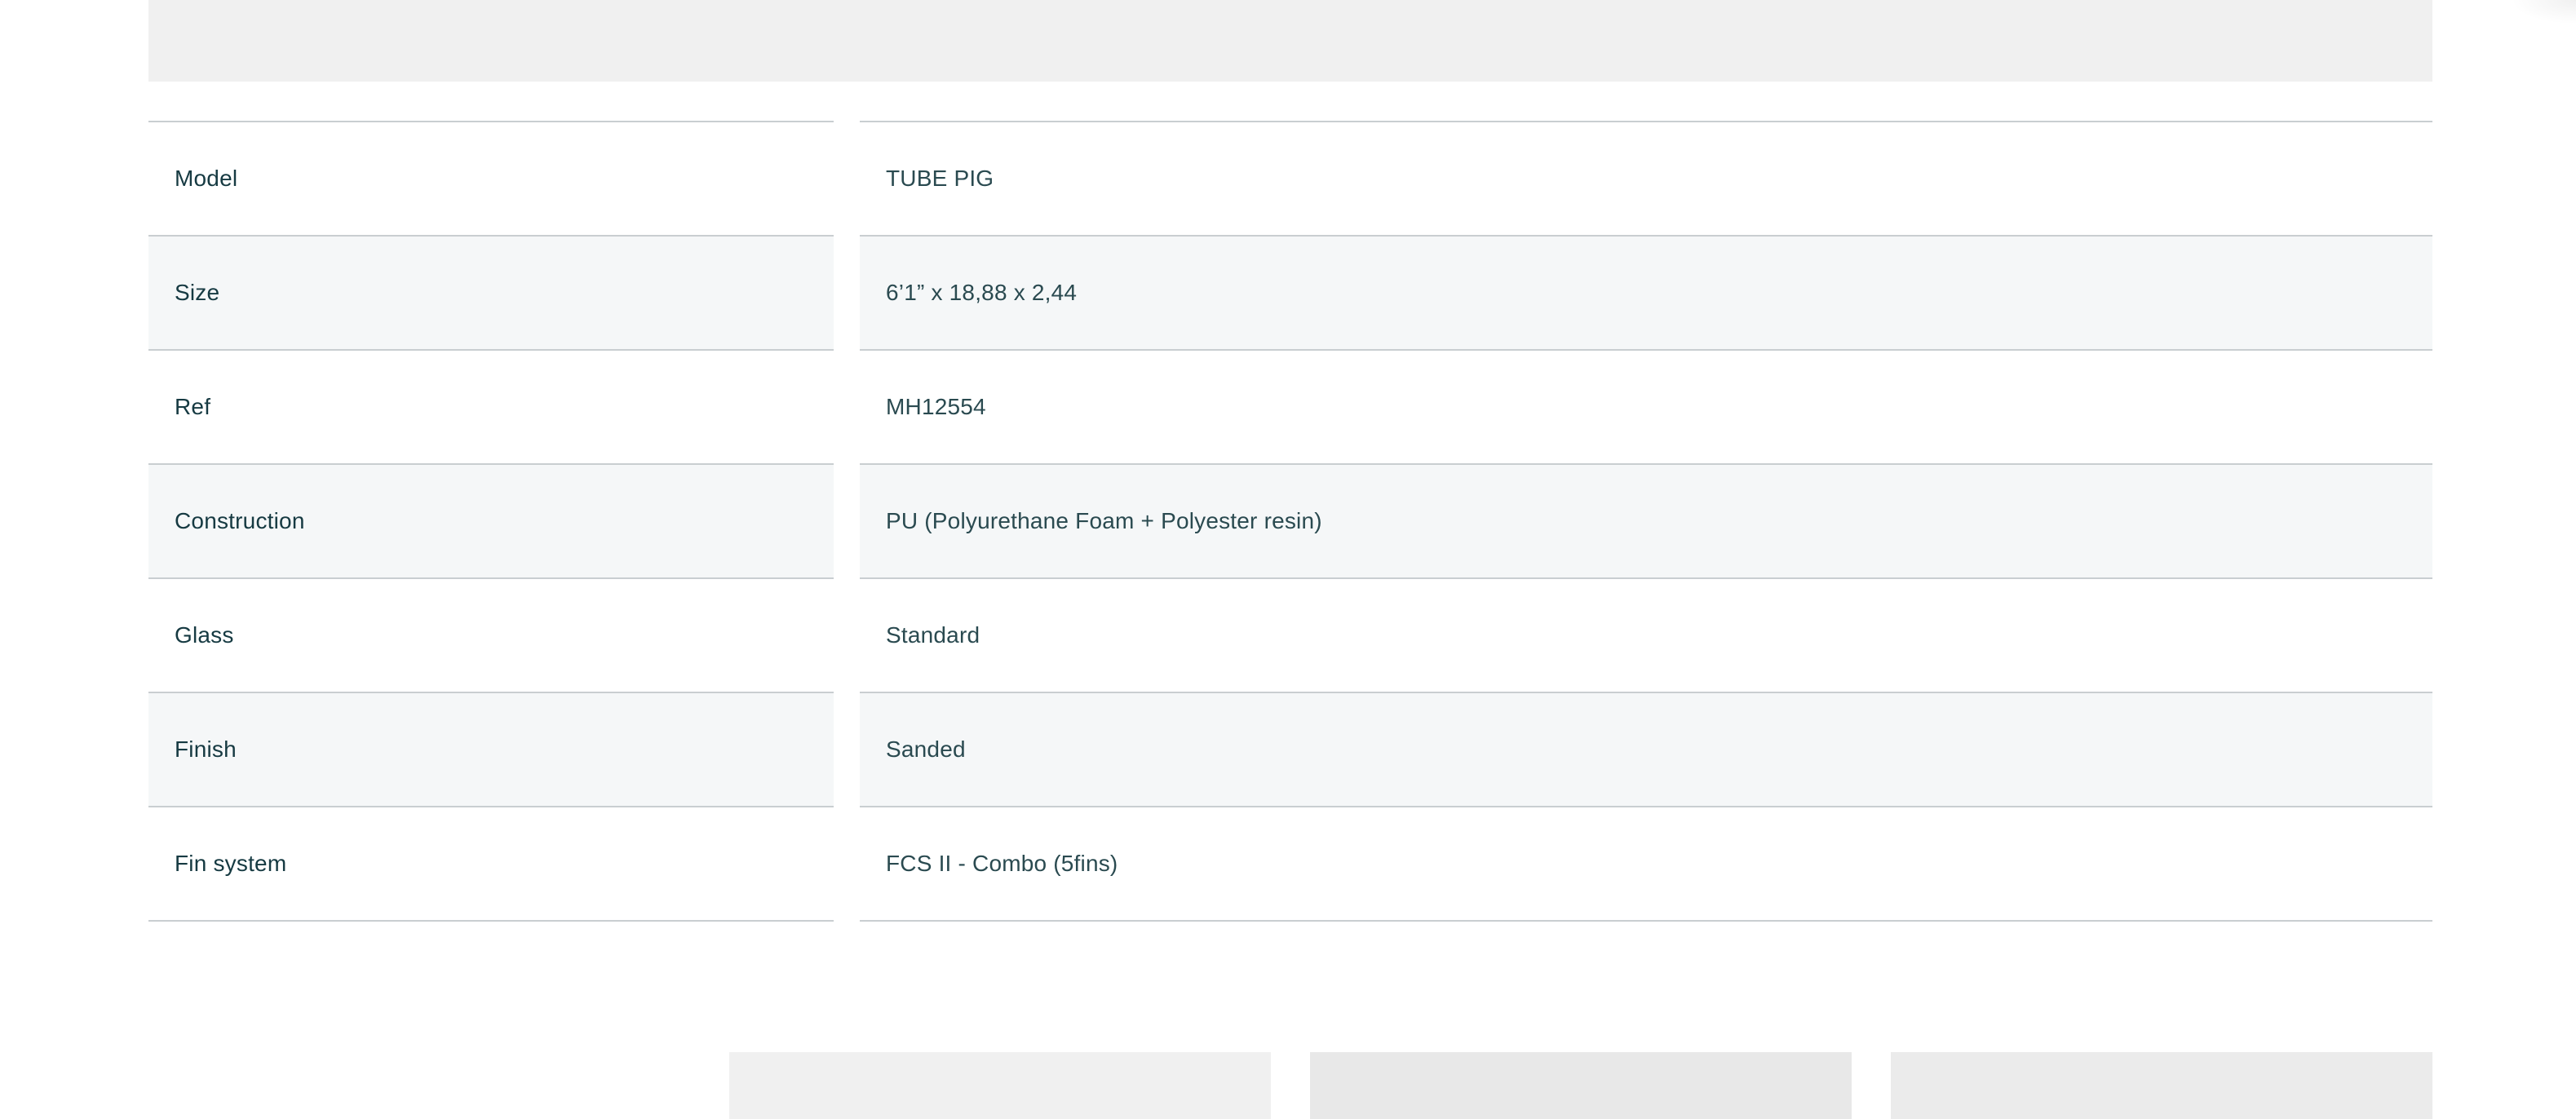  I want to click on spec-label: Glass, so click(491, 635).